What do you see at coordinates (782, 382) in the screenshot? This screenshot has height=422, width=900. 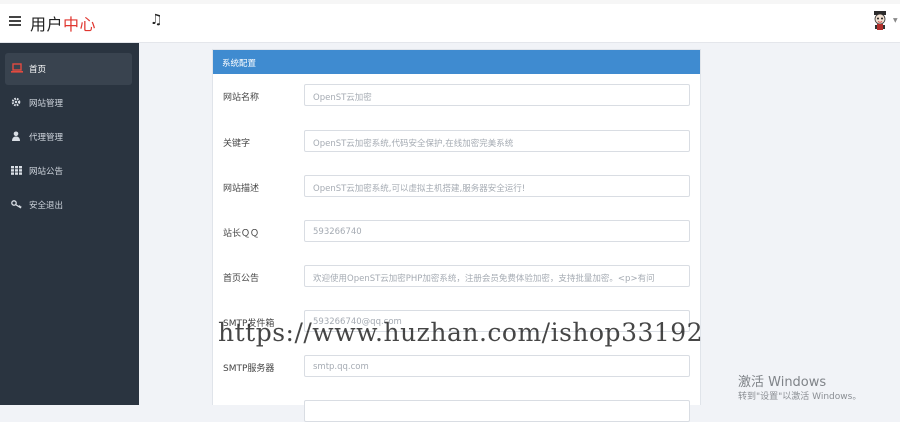 I see `windows-activation-title: 激活 Windows` at bounding box center [782, 382].